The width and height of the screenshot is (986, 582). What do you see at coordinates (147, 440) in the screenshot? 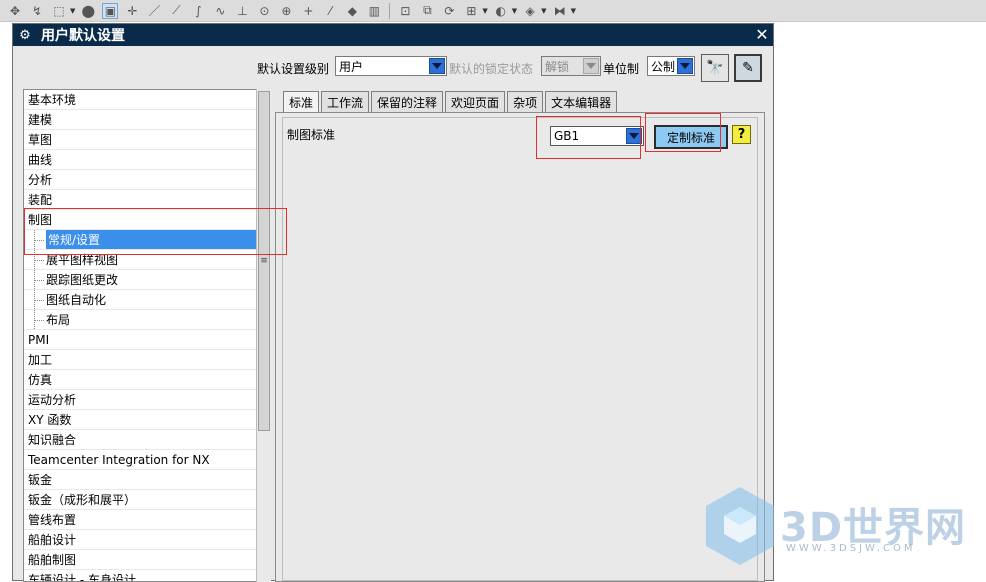
I see `tree-item: 知识融合` at bounding box center [147, 440].